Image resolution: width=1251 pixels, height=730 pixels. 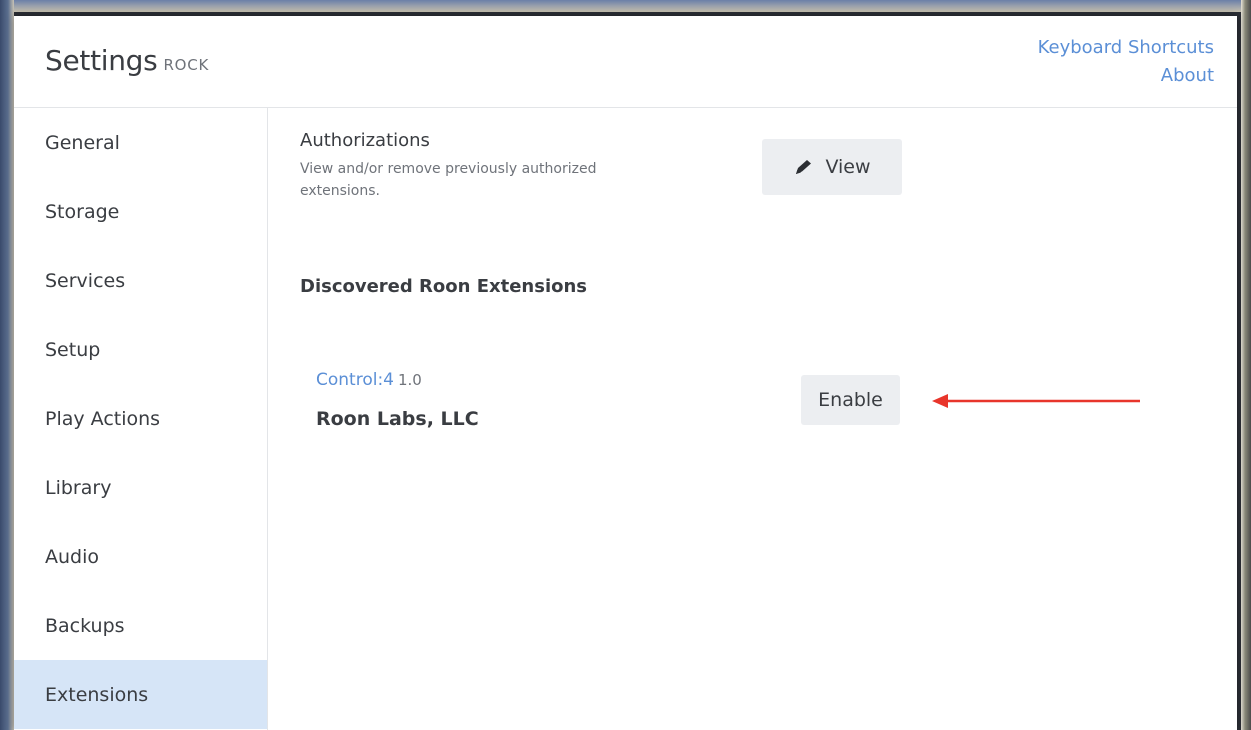 I want to click on sidebar-item-setup: Setup, so click(x=140, y=349).